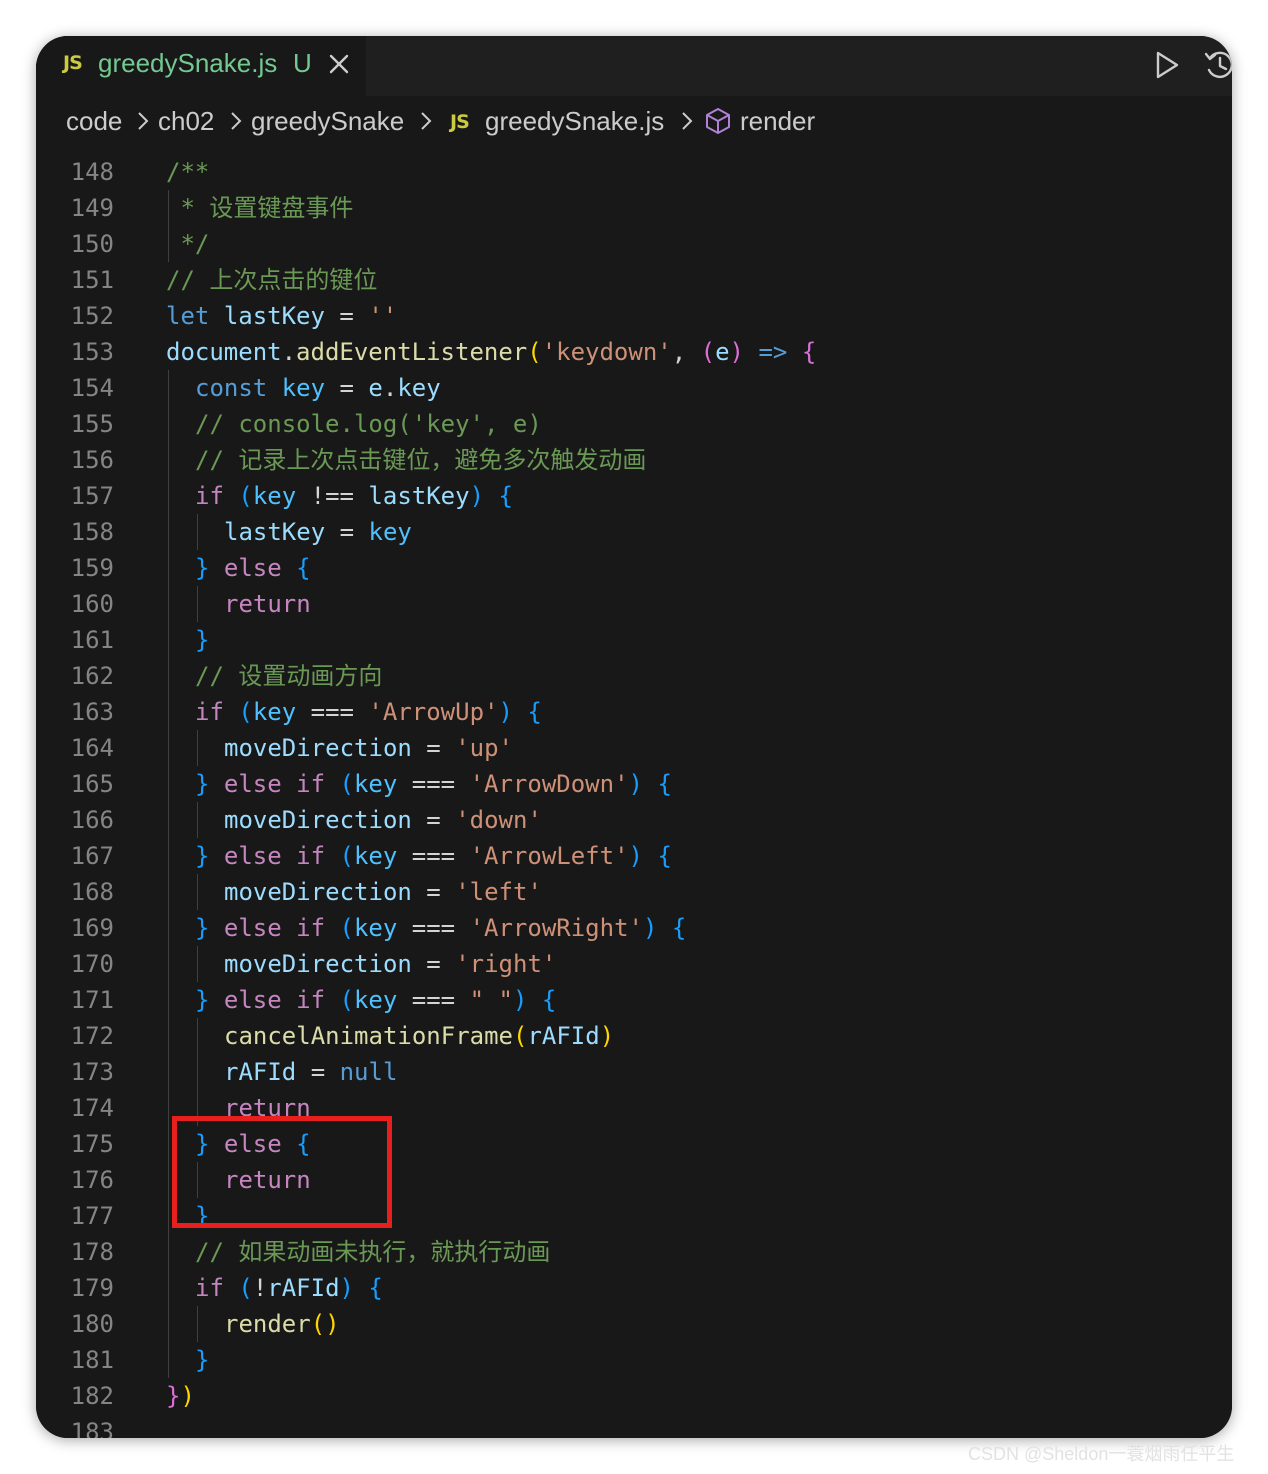  Describe the element at coordinates (634, 244) in the screenshot. I see `code-line: 150 */` at that location.